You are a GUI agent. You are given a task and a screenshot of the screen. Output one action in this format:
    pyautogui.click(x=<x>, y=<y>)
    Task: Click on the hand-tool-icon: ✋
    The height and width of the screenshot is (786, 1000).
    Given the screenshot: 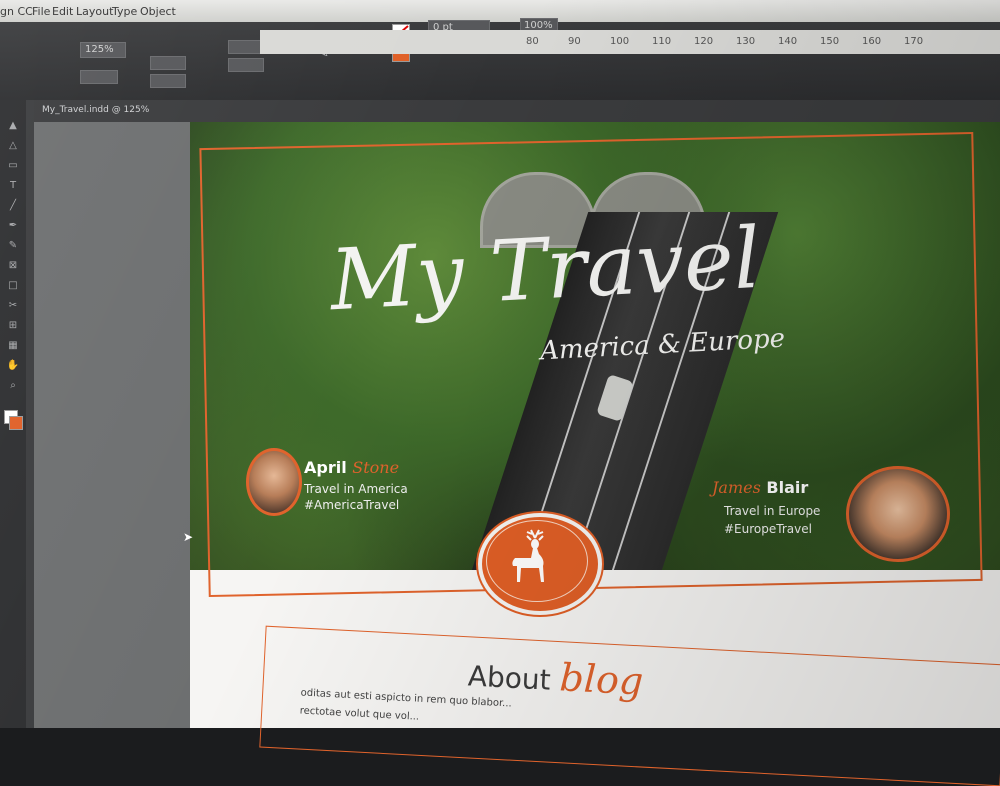 What is the action you would take?
    pyautogui.click(x=13, y=366)
    